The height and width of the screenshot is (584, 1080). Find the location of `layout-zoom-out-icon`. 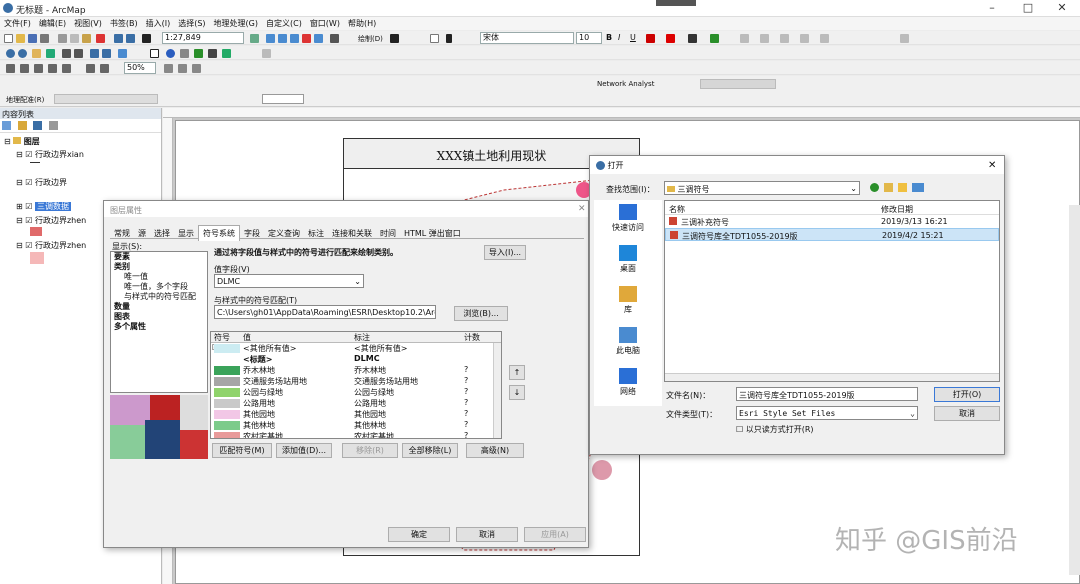

layout-zoom-out-icon is located at coordinates (24, 68).